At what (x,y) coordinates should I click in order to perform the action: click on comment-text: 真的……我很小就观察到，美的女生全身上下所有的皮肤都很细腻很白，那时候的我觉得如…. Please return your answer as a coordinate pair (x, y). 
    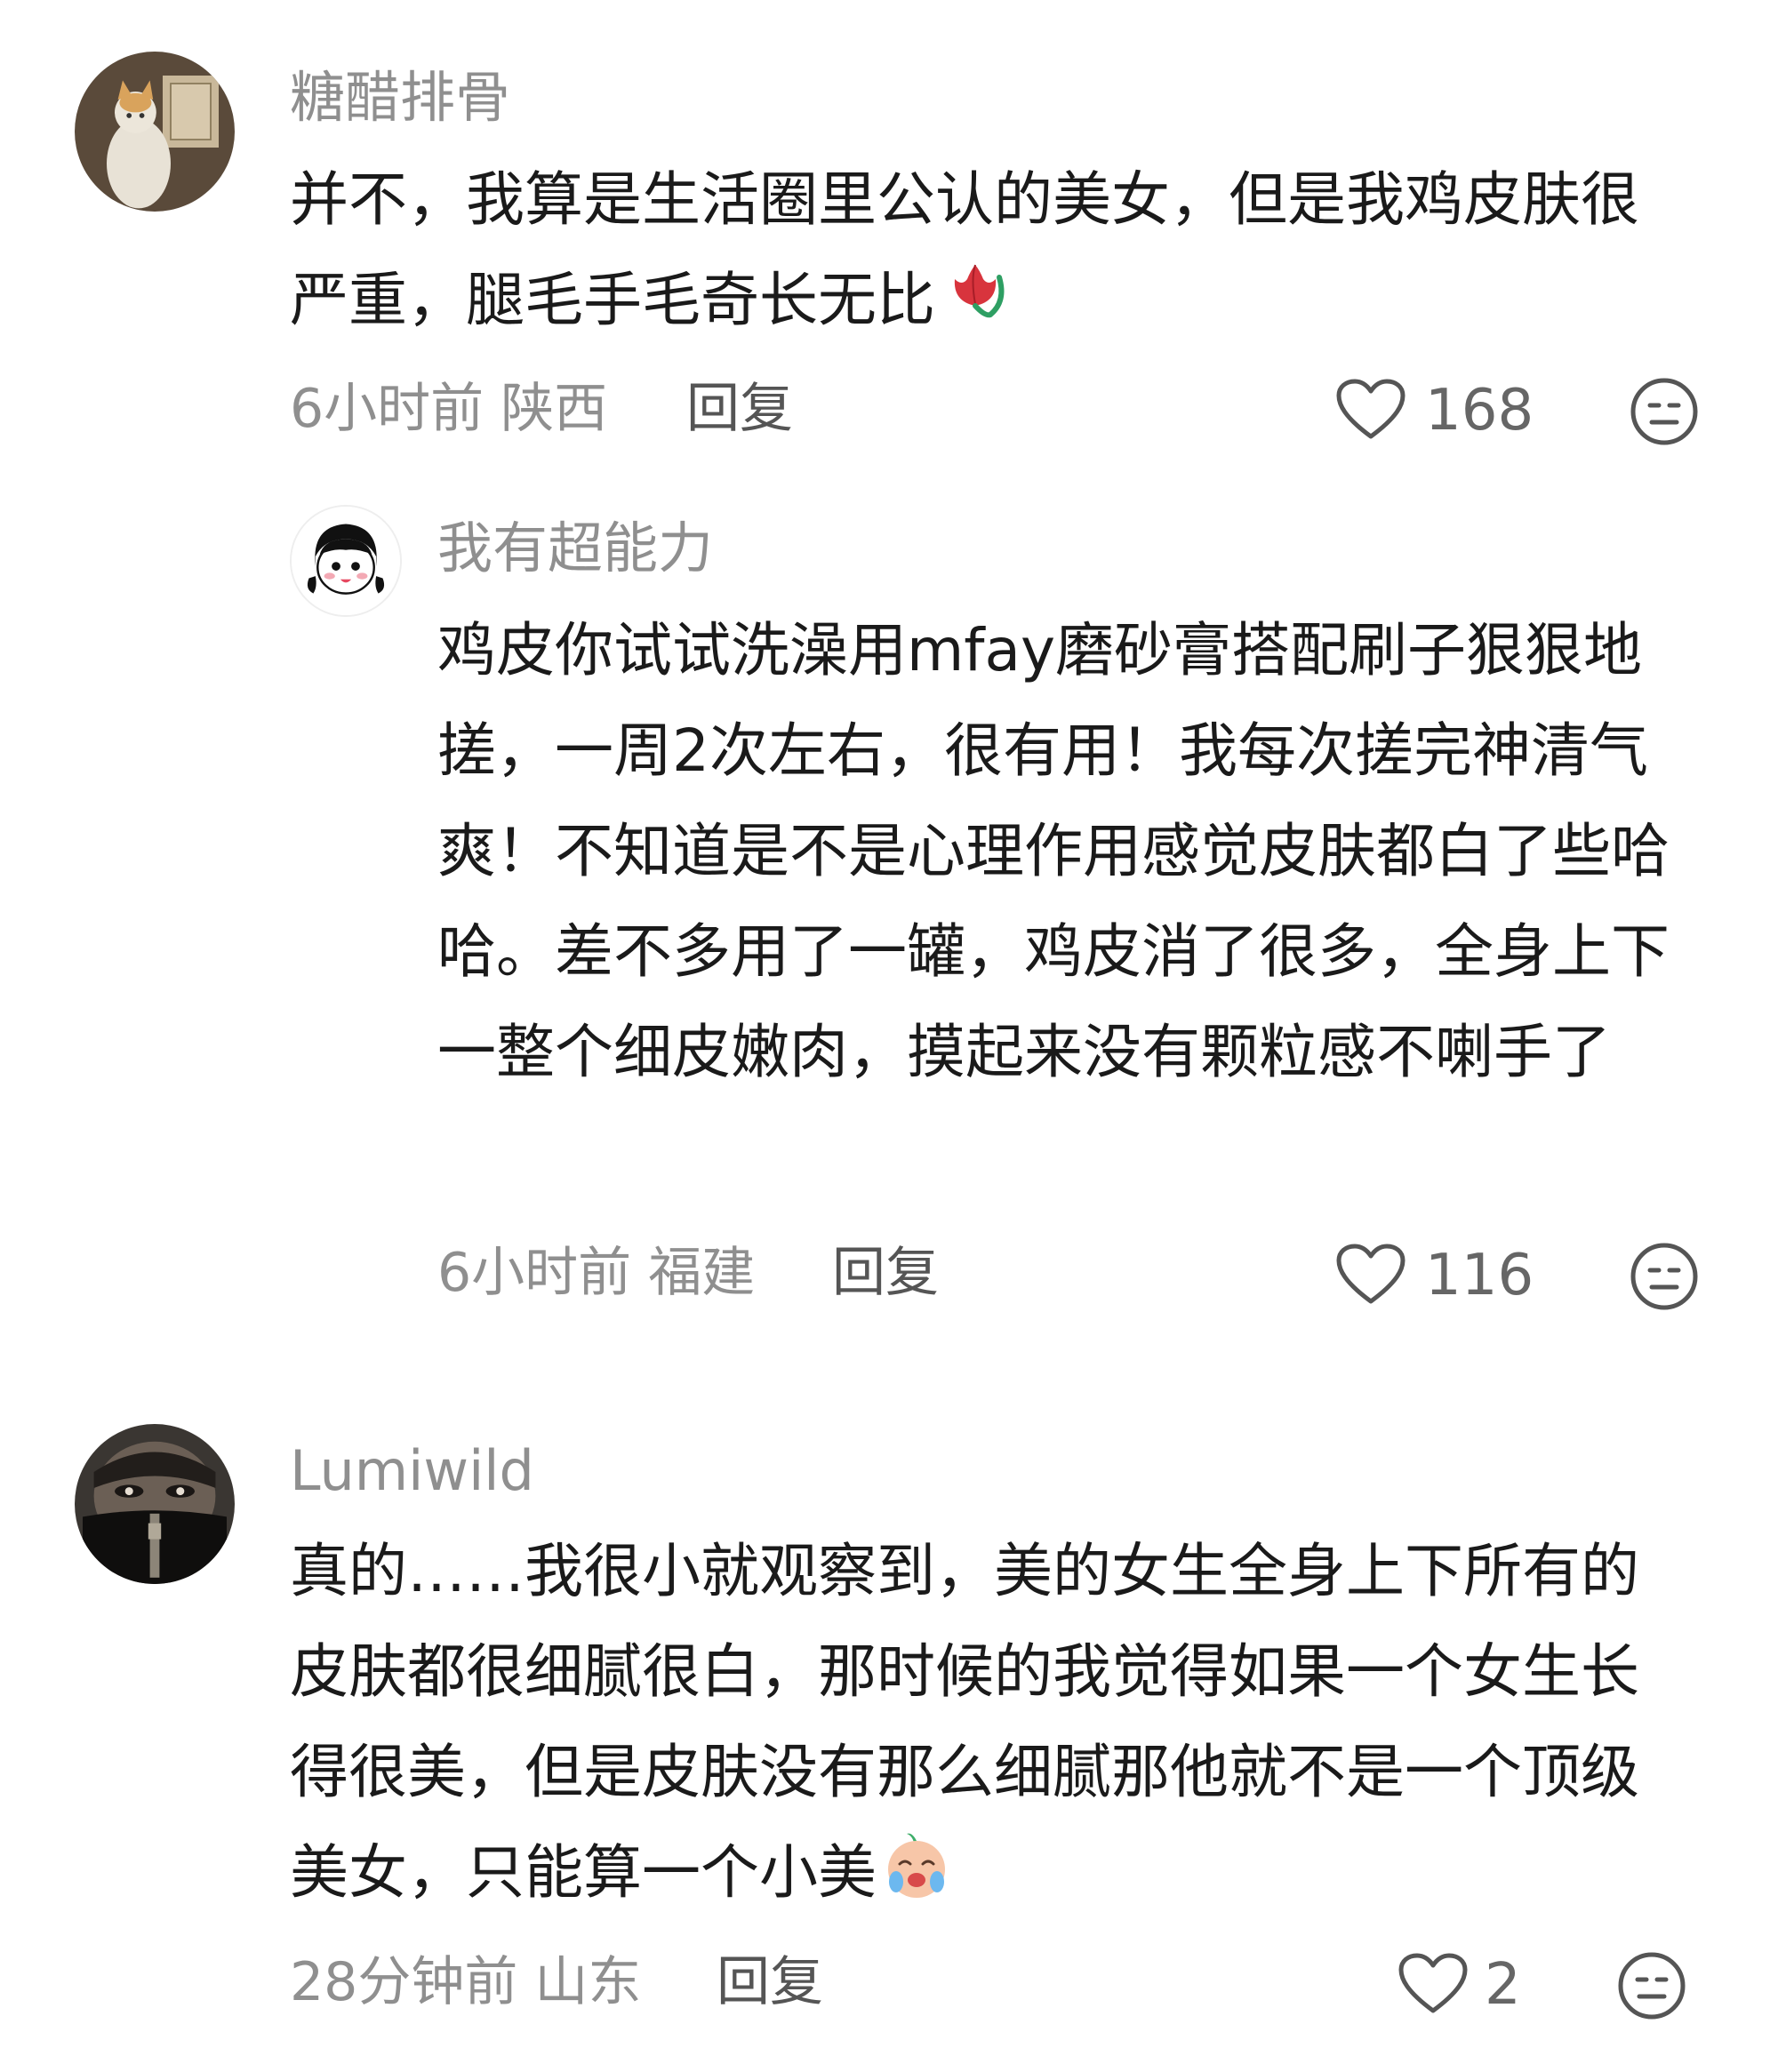
    Looking at the image, I should click on (964, 1722).